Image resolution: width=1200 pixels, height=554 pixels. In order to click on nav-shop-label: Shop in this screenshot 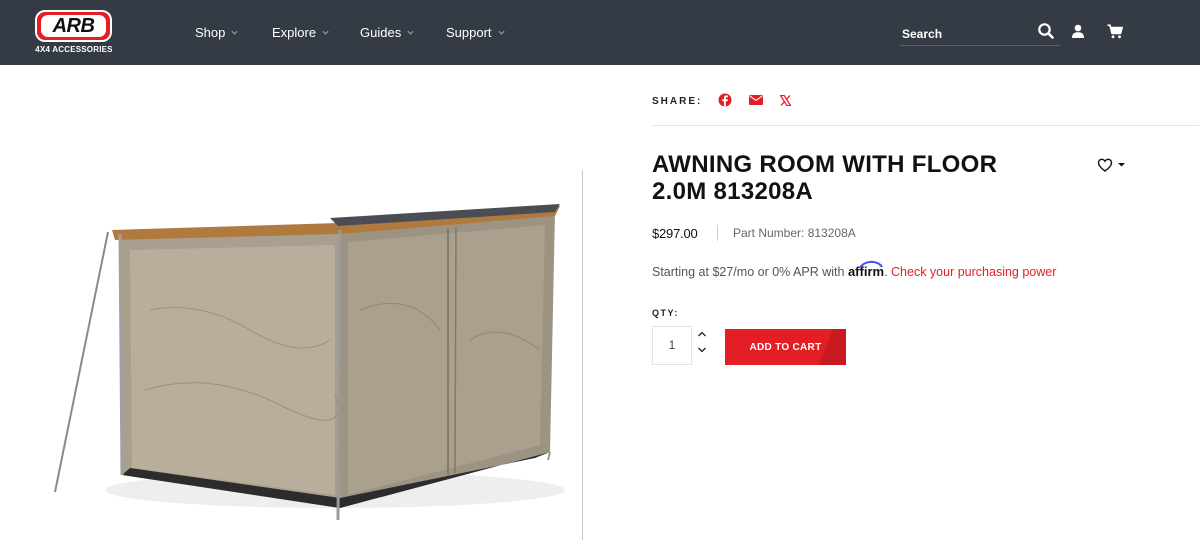, I will do `click(210, 32)`.